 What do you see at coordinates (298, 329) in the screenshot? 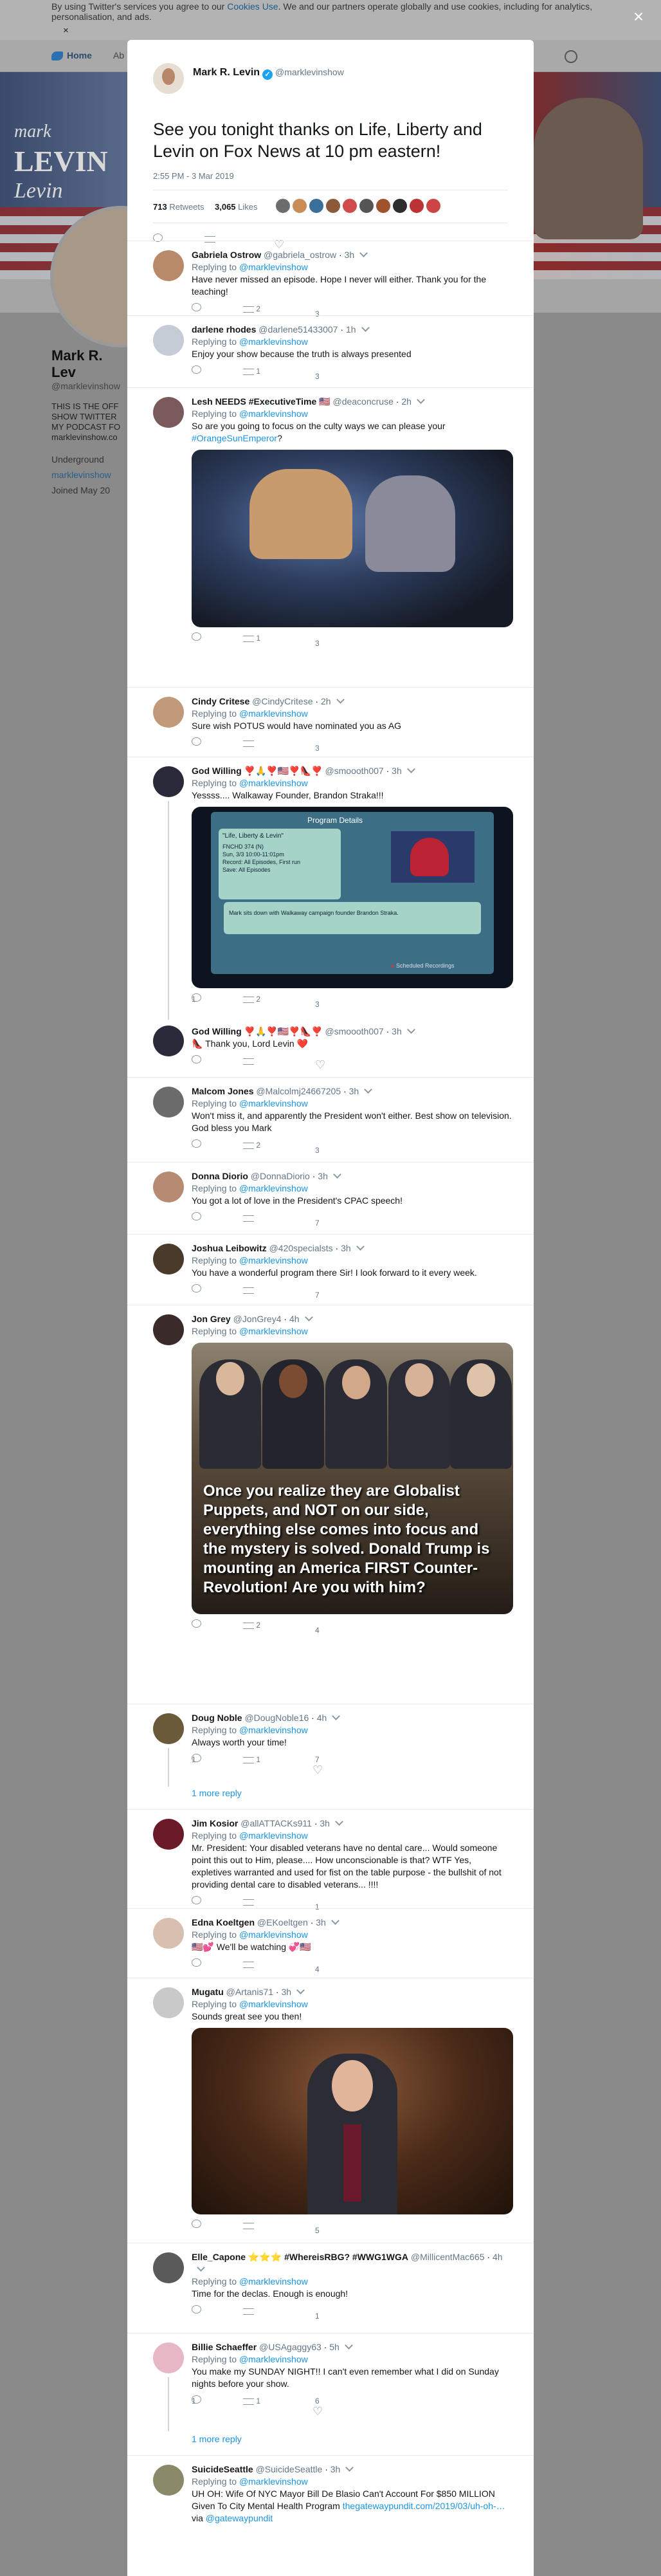
I see `reply-author-handle: @darlene51433007` at bounding box center [298, 329].